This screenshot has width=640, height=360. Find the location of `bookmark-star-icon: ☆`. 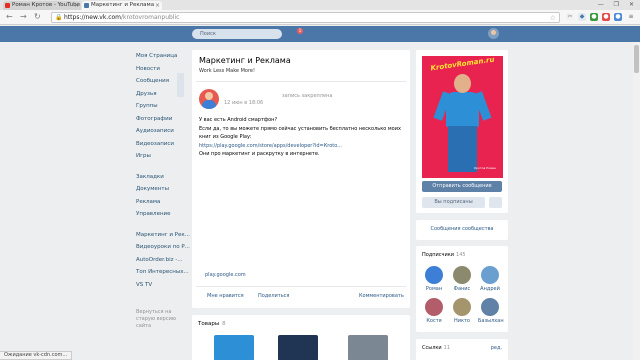

bookmark-star-icon: ☆ is located at coordinates (553, 18).